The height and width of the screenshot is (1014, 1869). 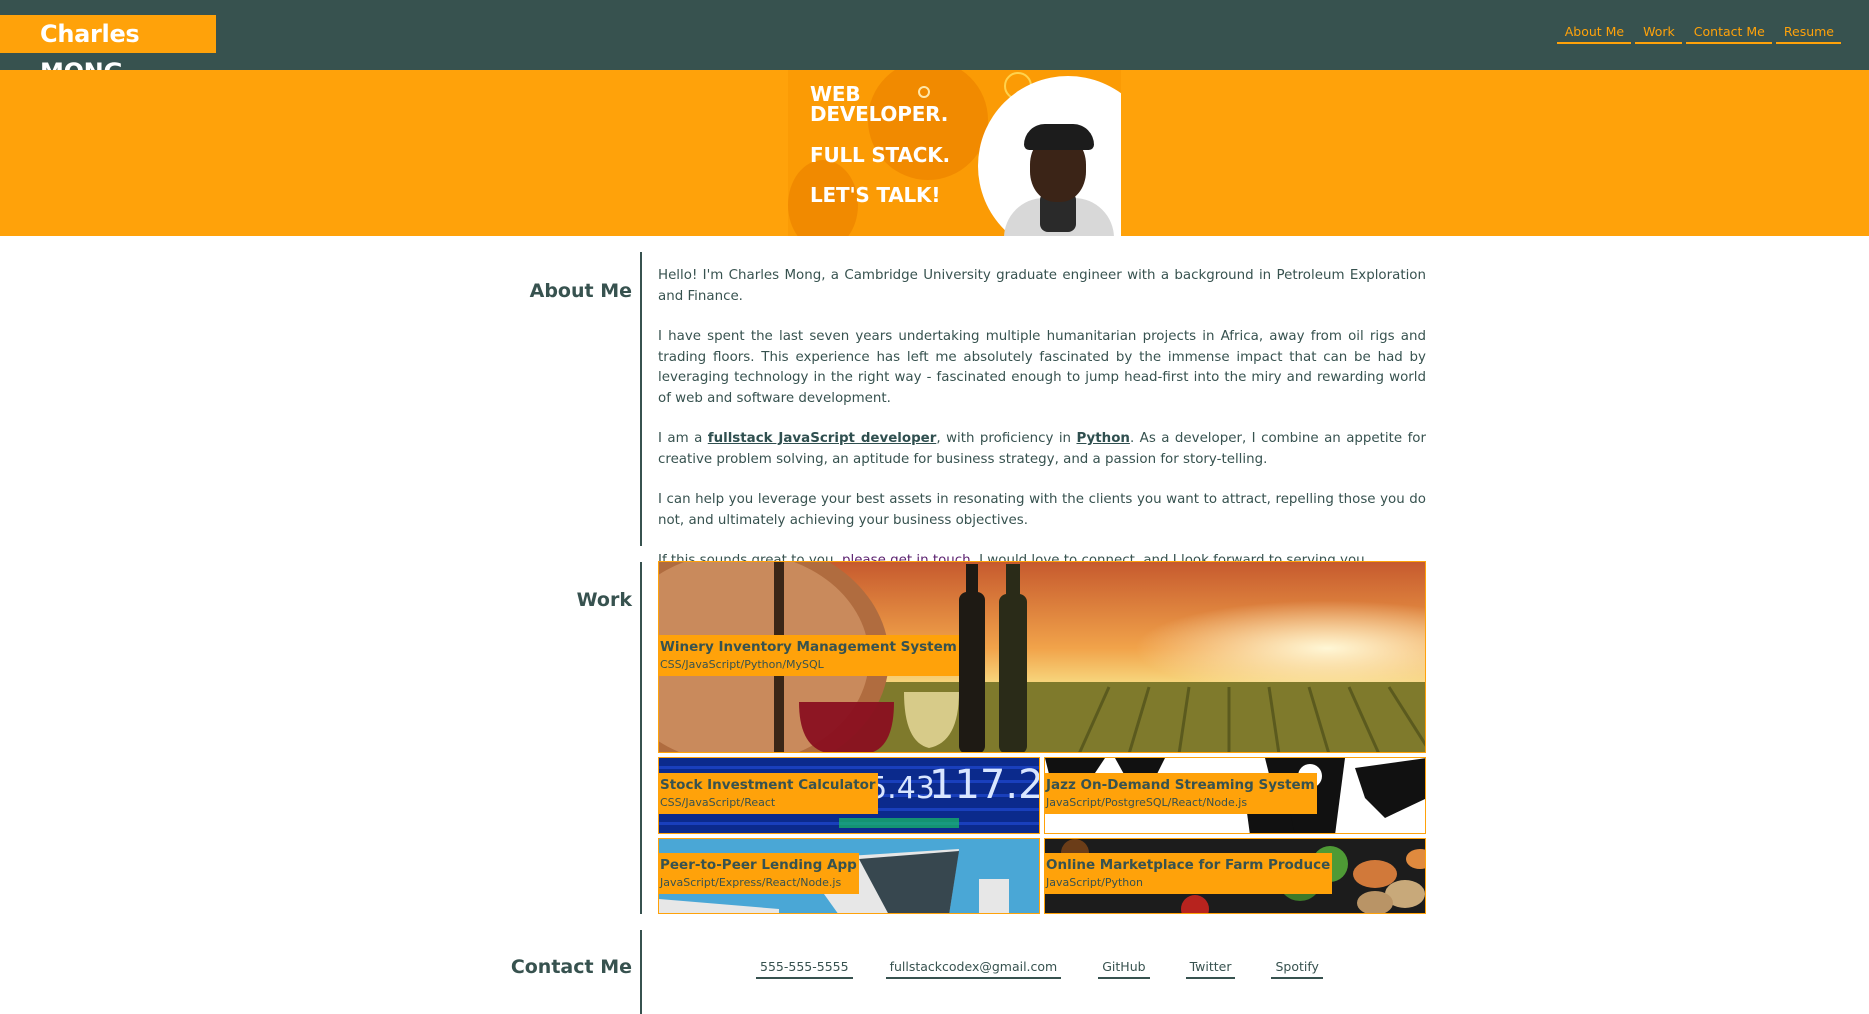 What do you see at coordinates (1102, 438) in the screenshot?
I see `python-link: Python` at bounding box center [1102, 438].